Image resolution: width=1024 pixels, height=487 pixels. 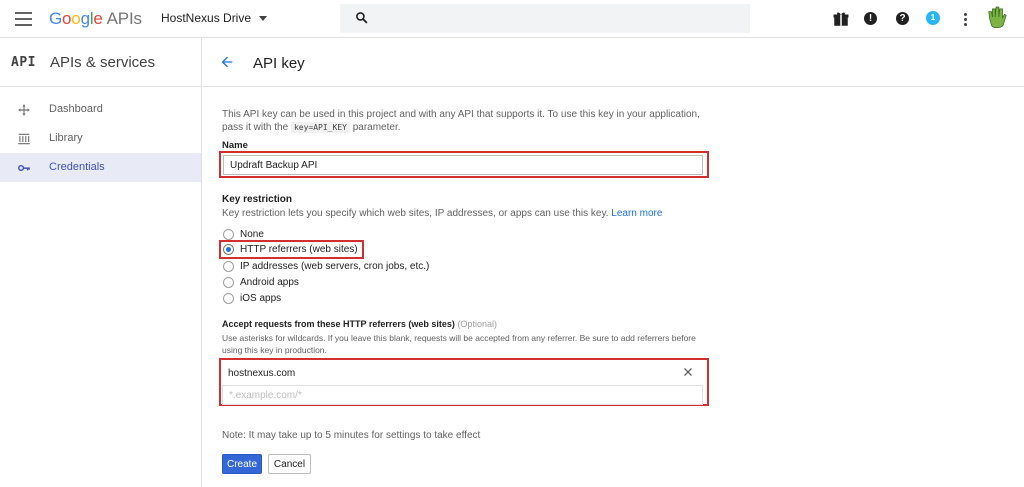 I want to click on cancel-button: Cancel, so click(x=289, y=464).